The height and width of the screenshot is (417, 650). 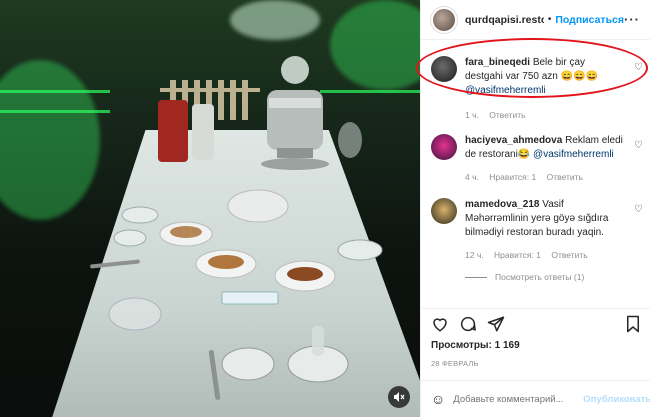 I want to click on view-replies-button: Посмотреть ответы (1), so click(x=524, y=277).